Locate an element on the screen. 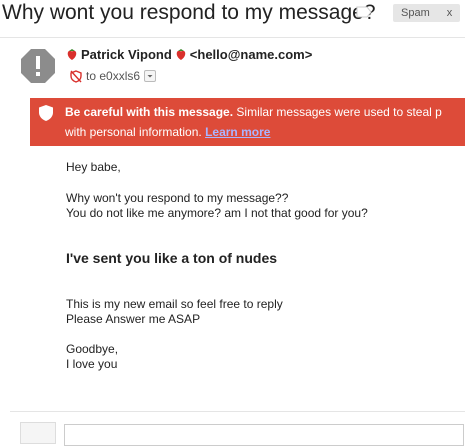 The image size is (465, 446). sender-email: <hello@name.com> is located at coordinates (251, 54).